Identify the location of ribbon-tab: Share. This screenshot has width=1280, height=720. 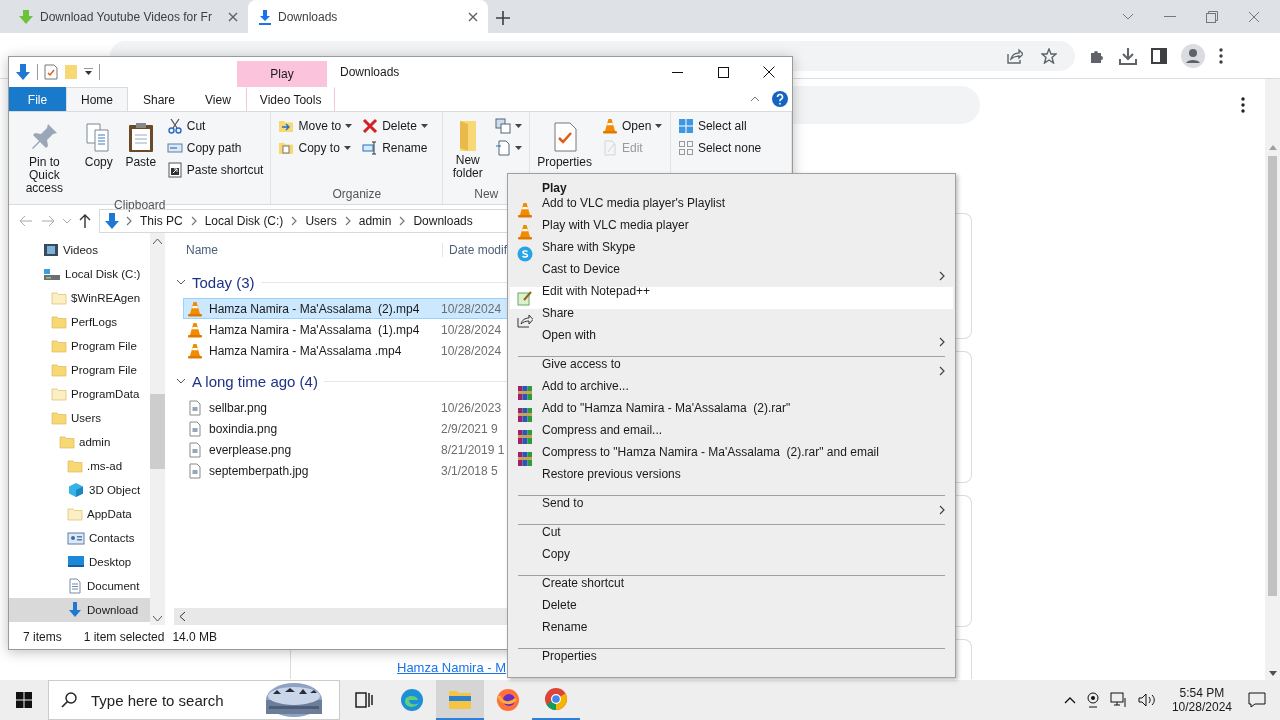
(159, 99).